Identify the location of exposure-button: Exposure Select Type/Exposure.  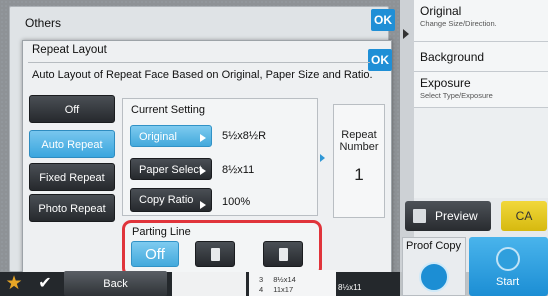
(481, 90).